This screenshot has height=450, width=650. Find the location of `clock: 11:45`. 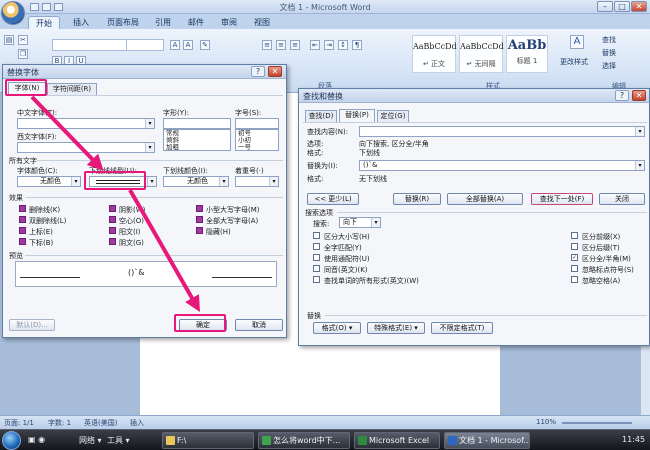

clock: 11:45 is located at coordinates (633, 439).